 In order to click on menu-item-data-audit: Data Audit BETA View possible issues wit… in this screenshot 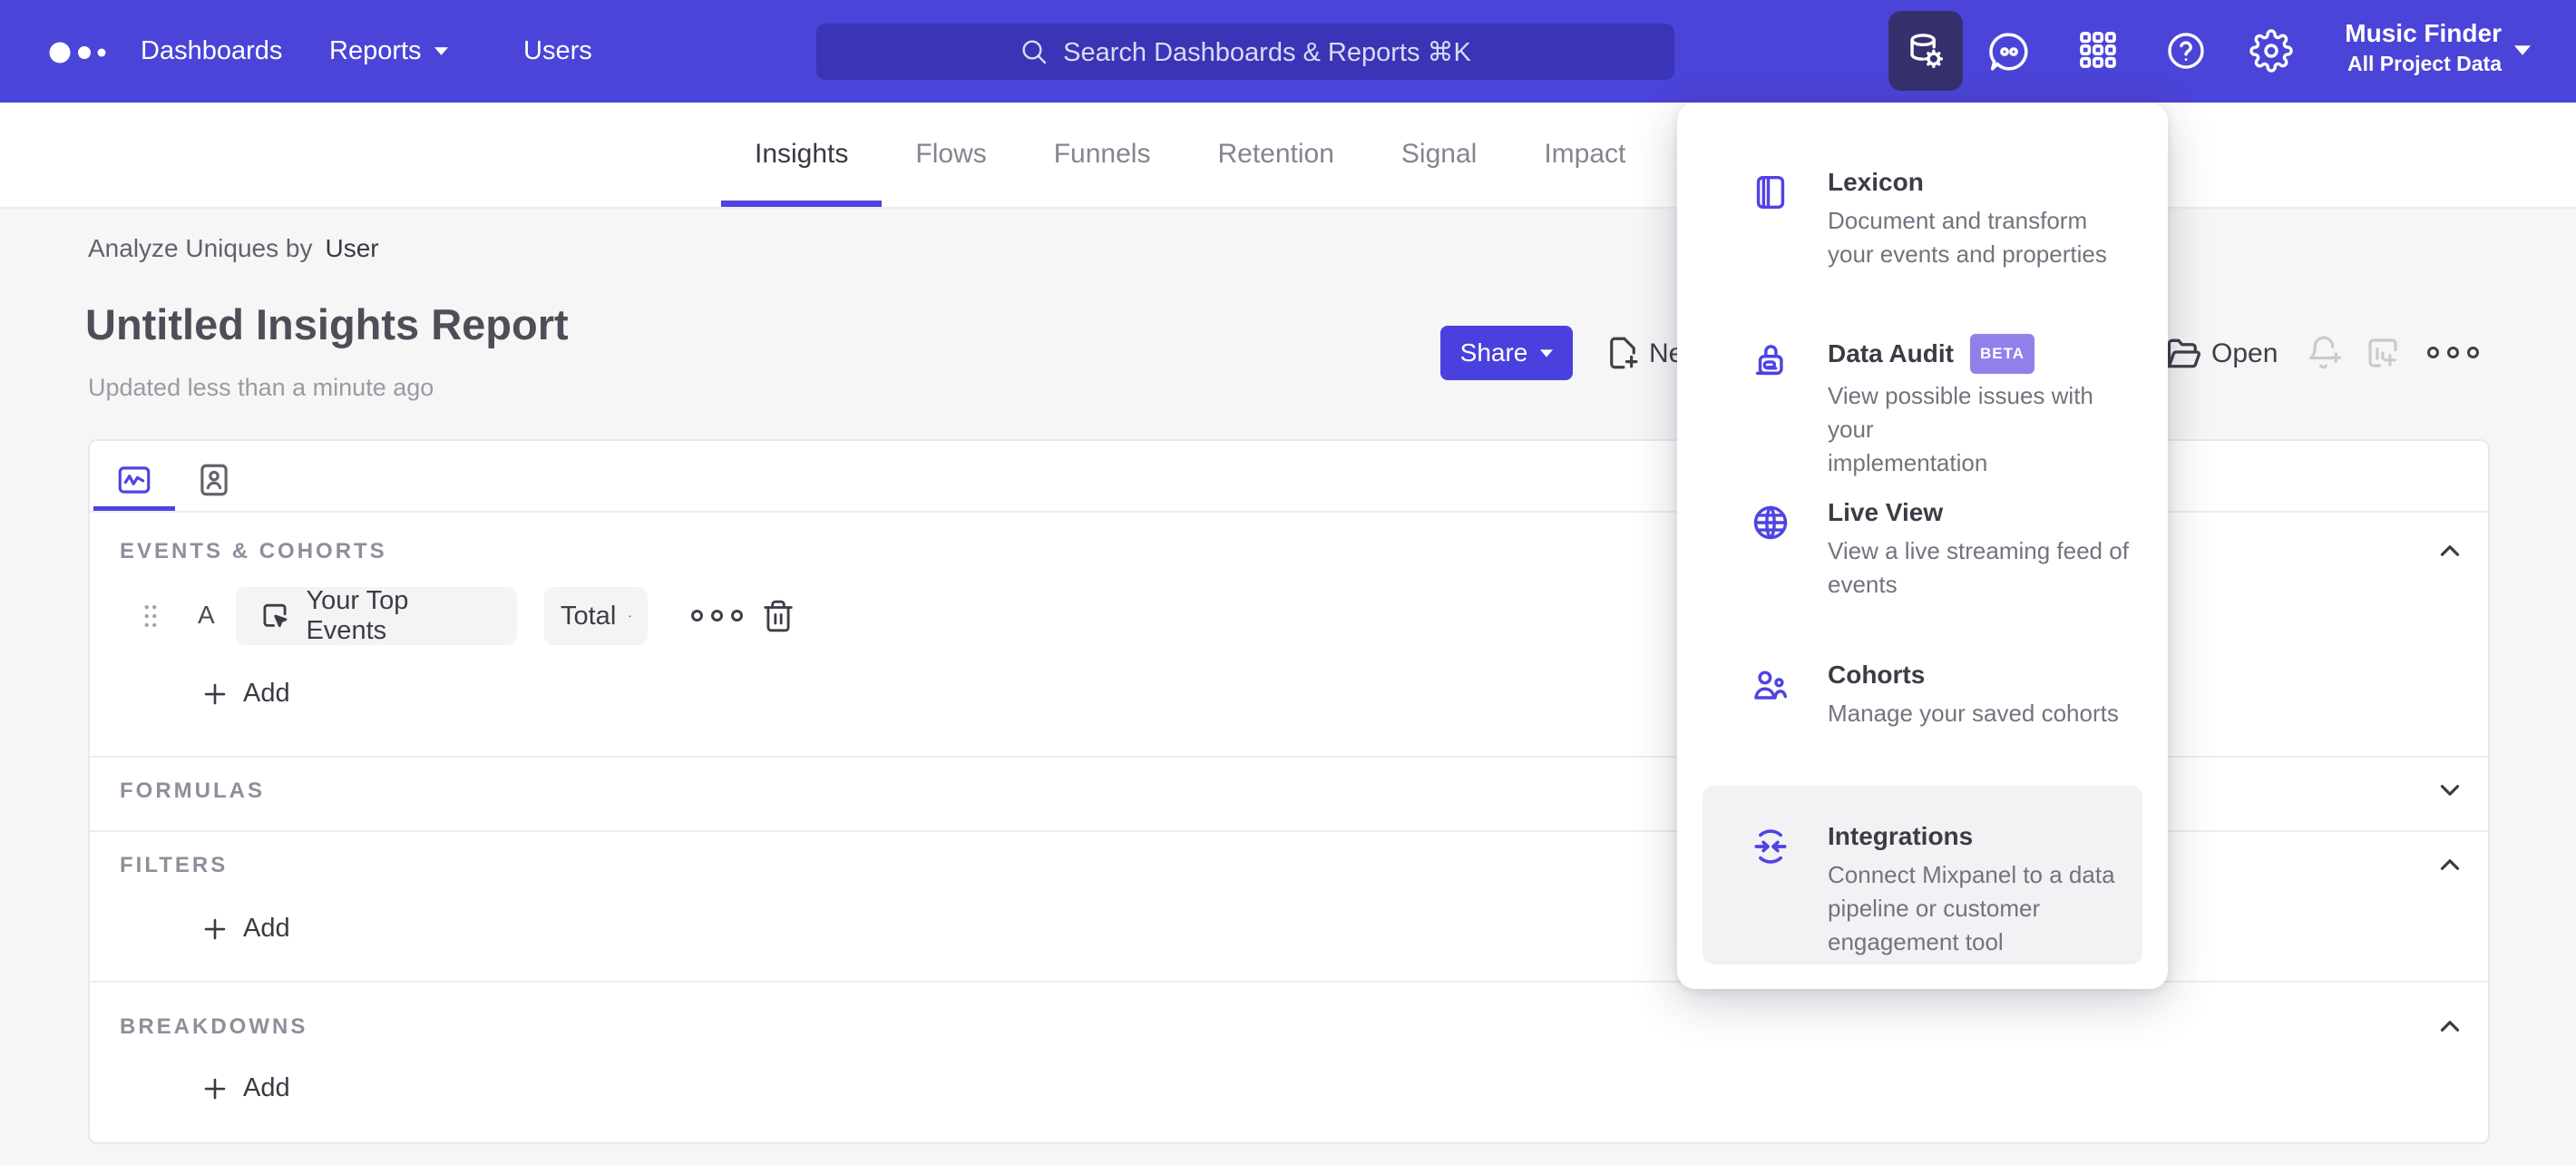, I will do `click(1942, 407)`.